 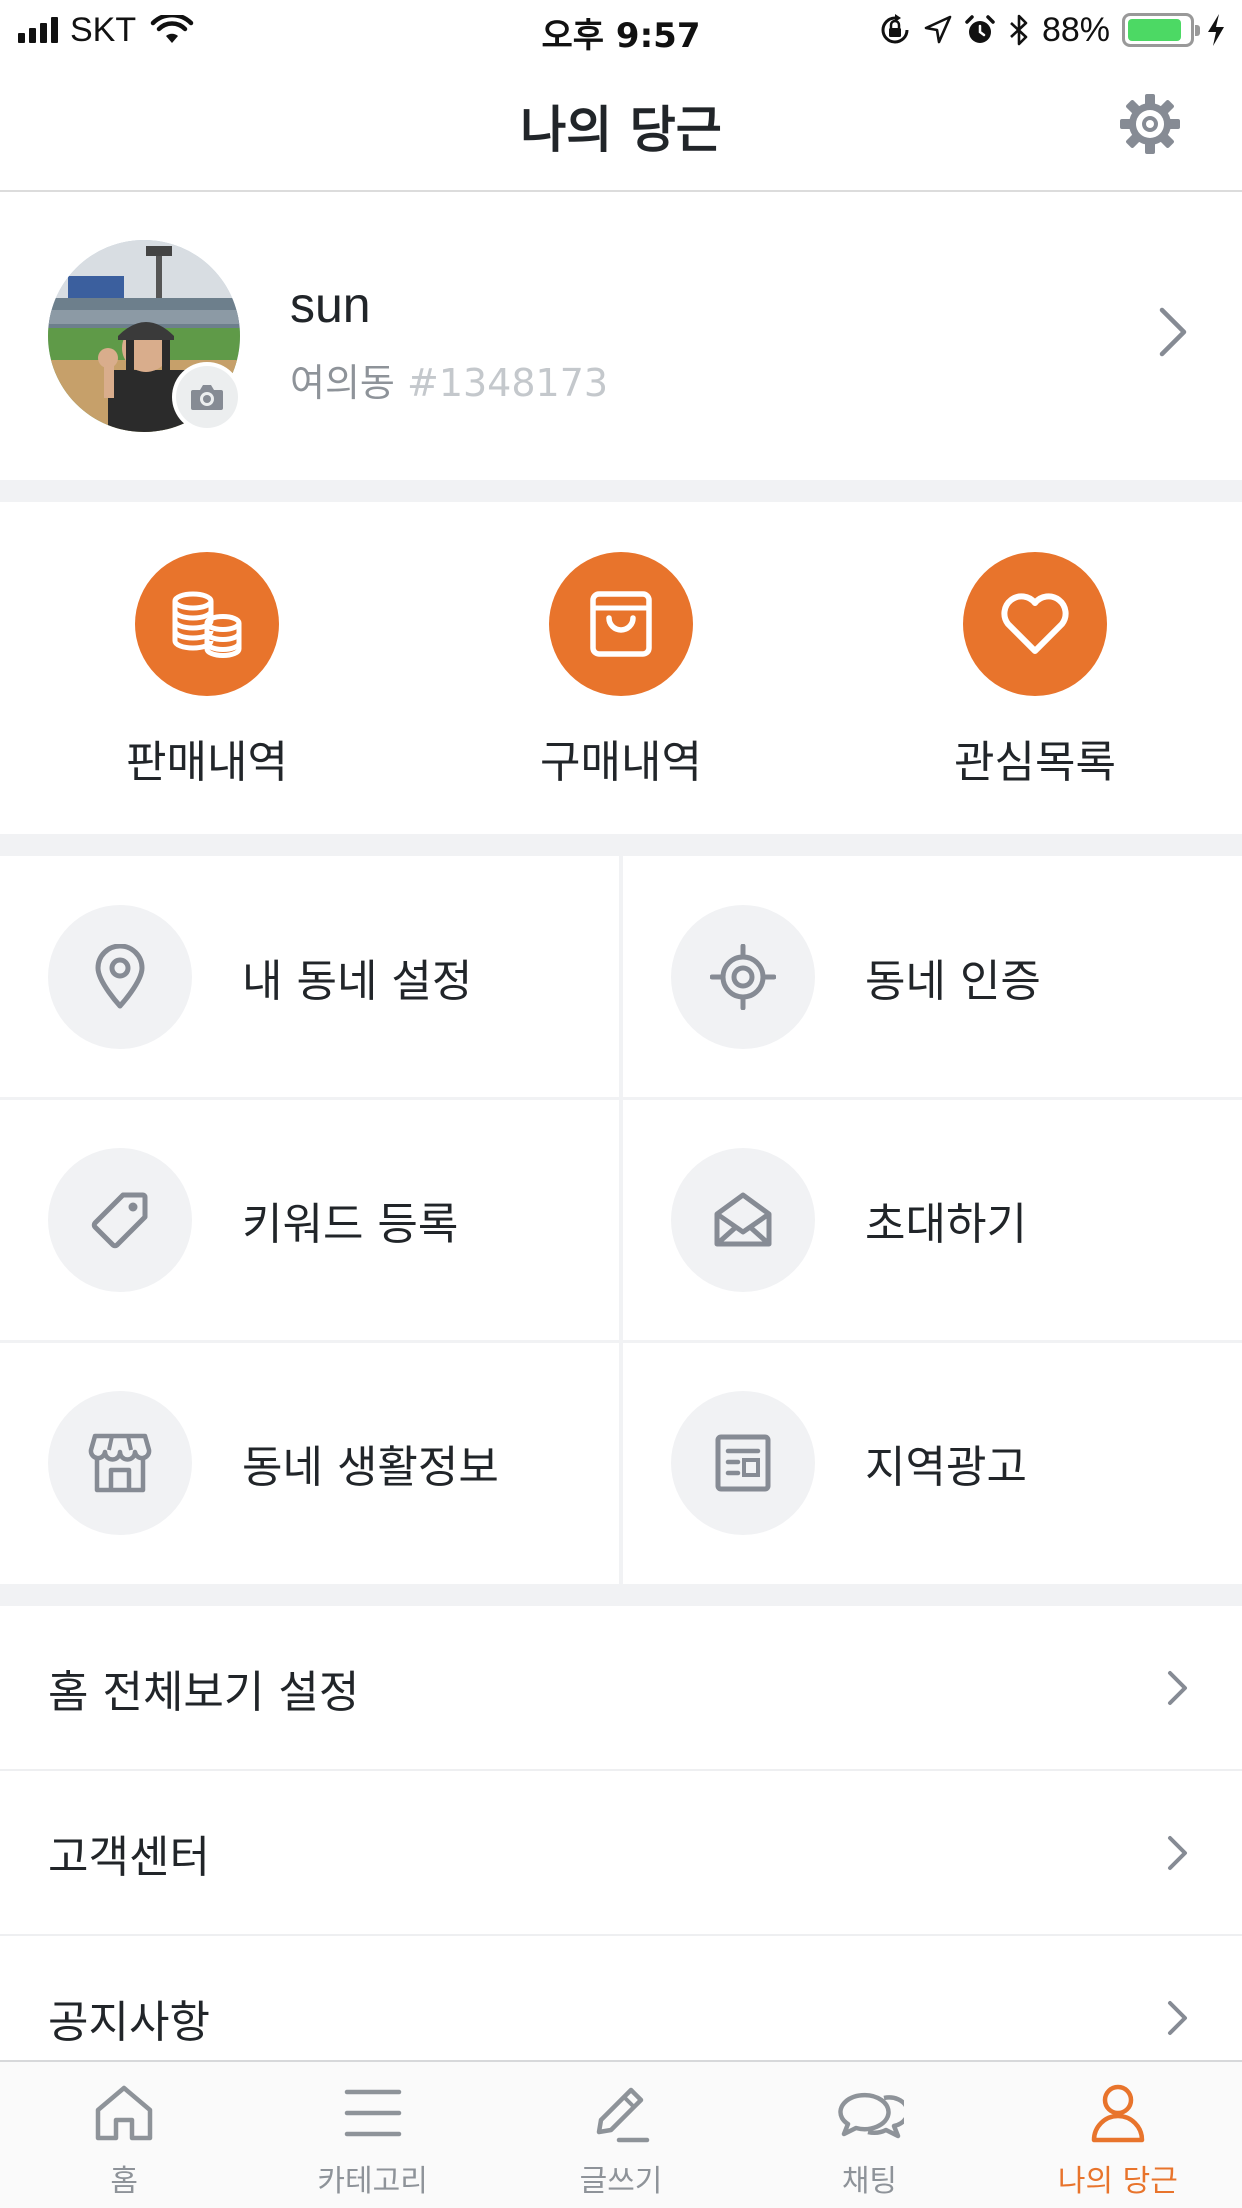 I want to click on profile-name: sun, so click(x=330, y=305).